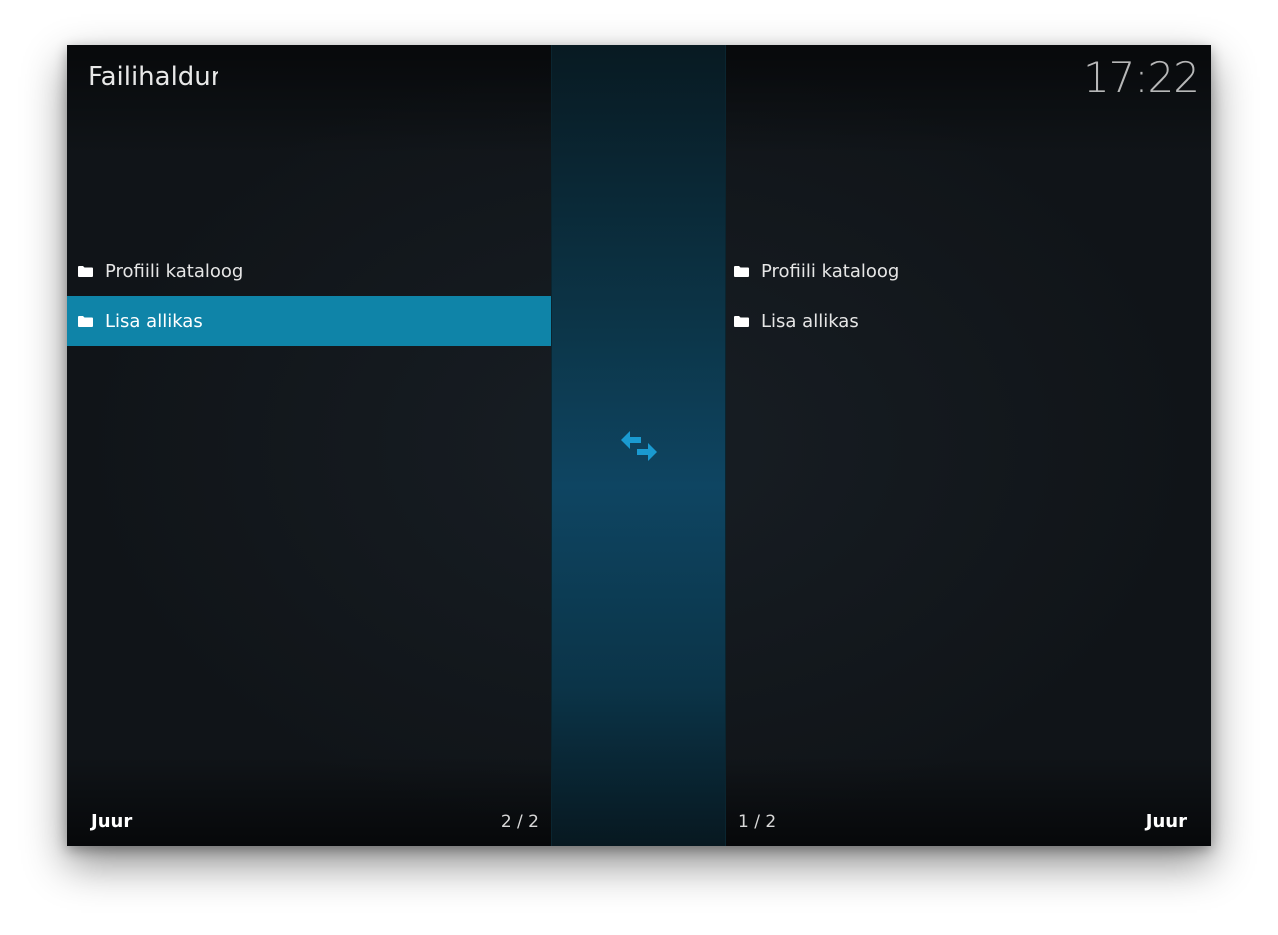 The image size is (1278, 935). What do you see at coordinates (519, 822) in the screenshot?
I see `left-item-count: 2 / 2` at bounding box center [519, 822].